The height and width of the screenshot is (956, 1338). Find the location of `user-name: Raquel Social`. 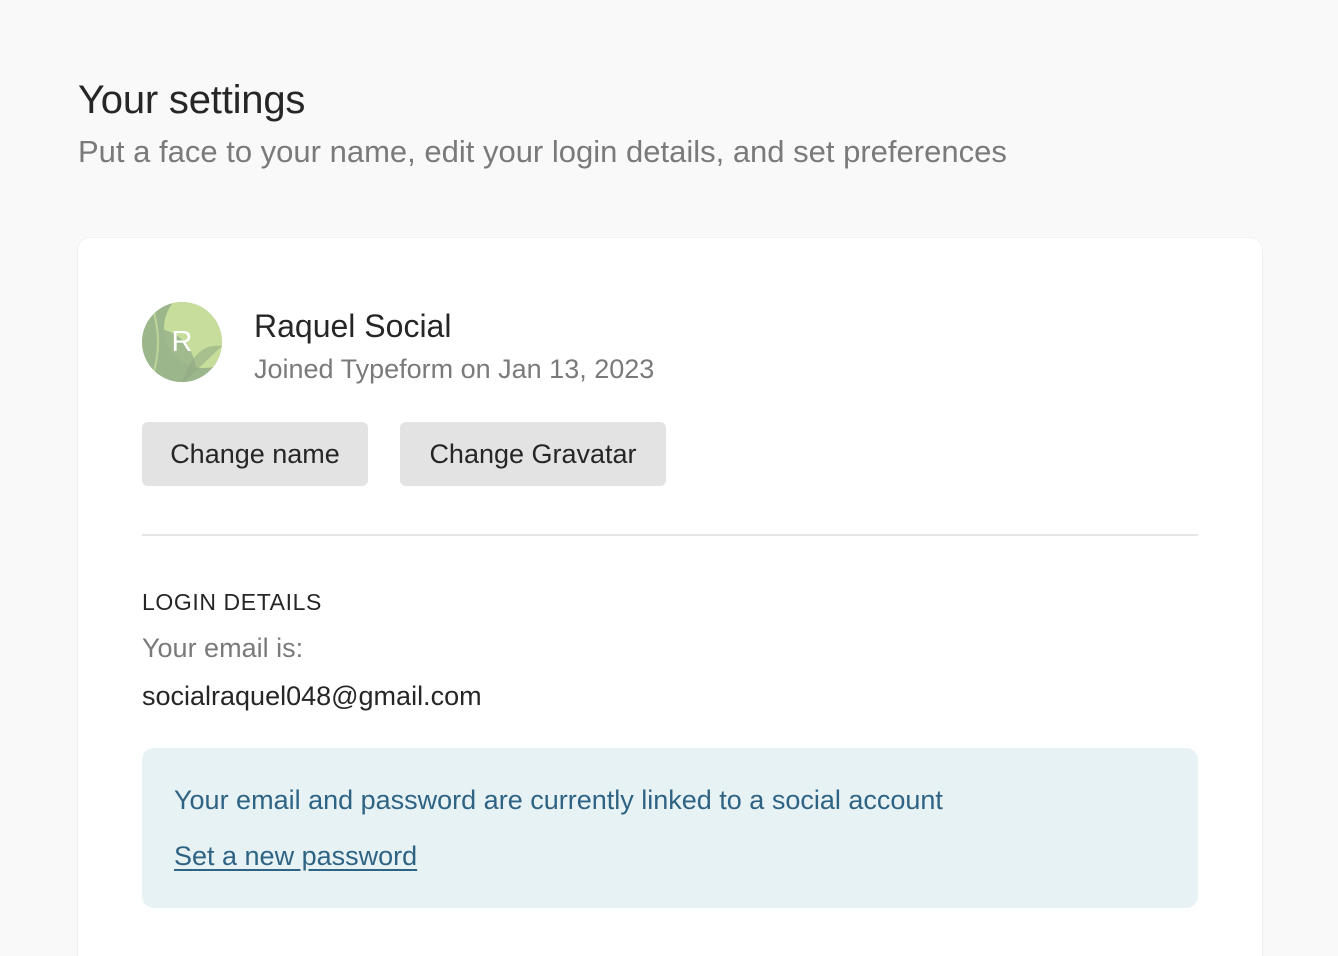

user-name: Raquel Social is located at coordinates (353, 326).